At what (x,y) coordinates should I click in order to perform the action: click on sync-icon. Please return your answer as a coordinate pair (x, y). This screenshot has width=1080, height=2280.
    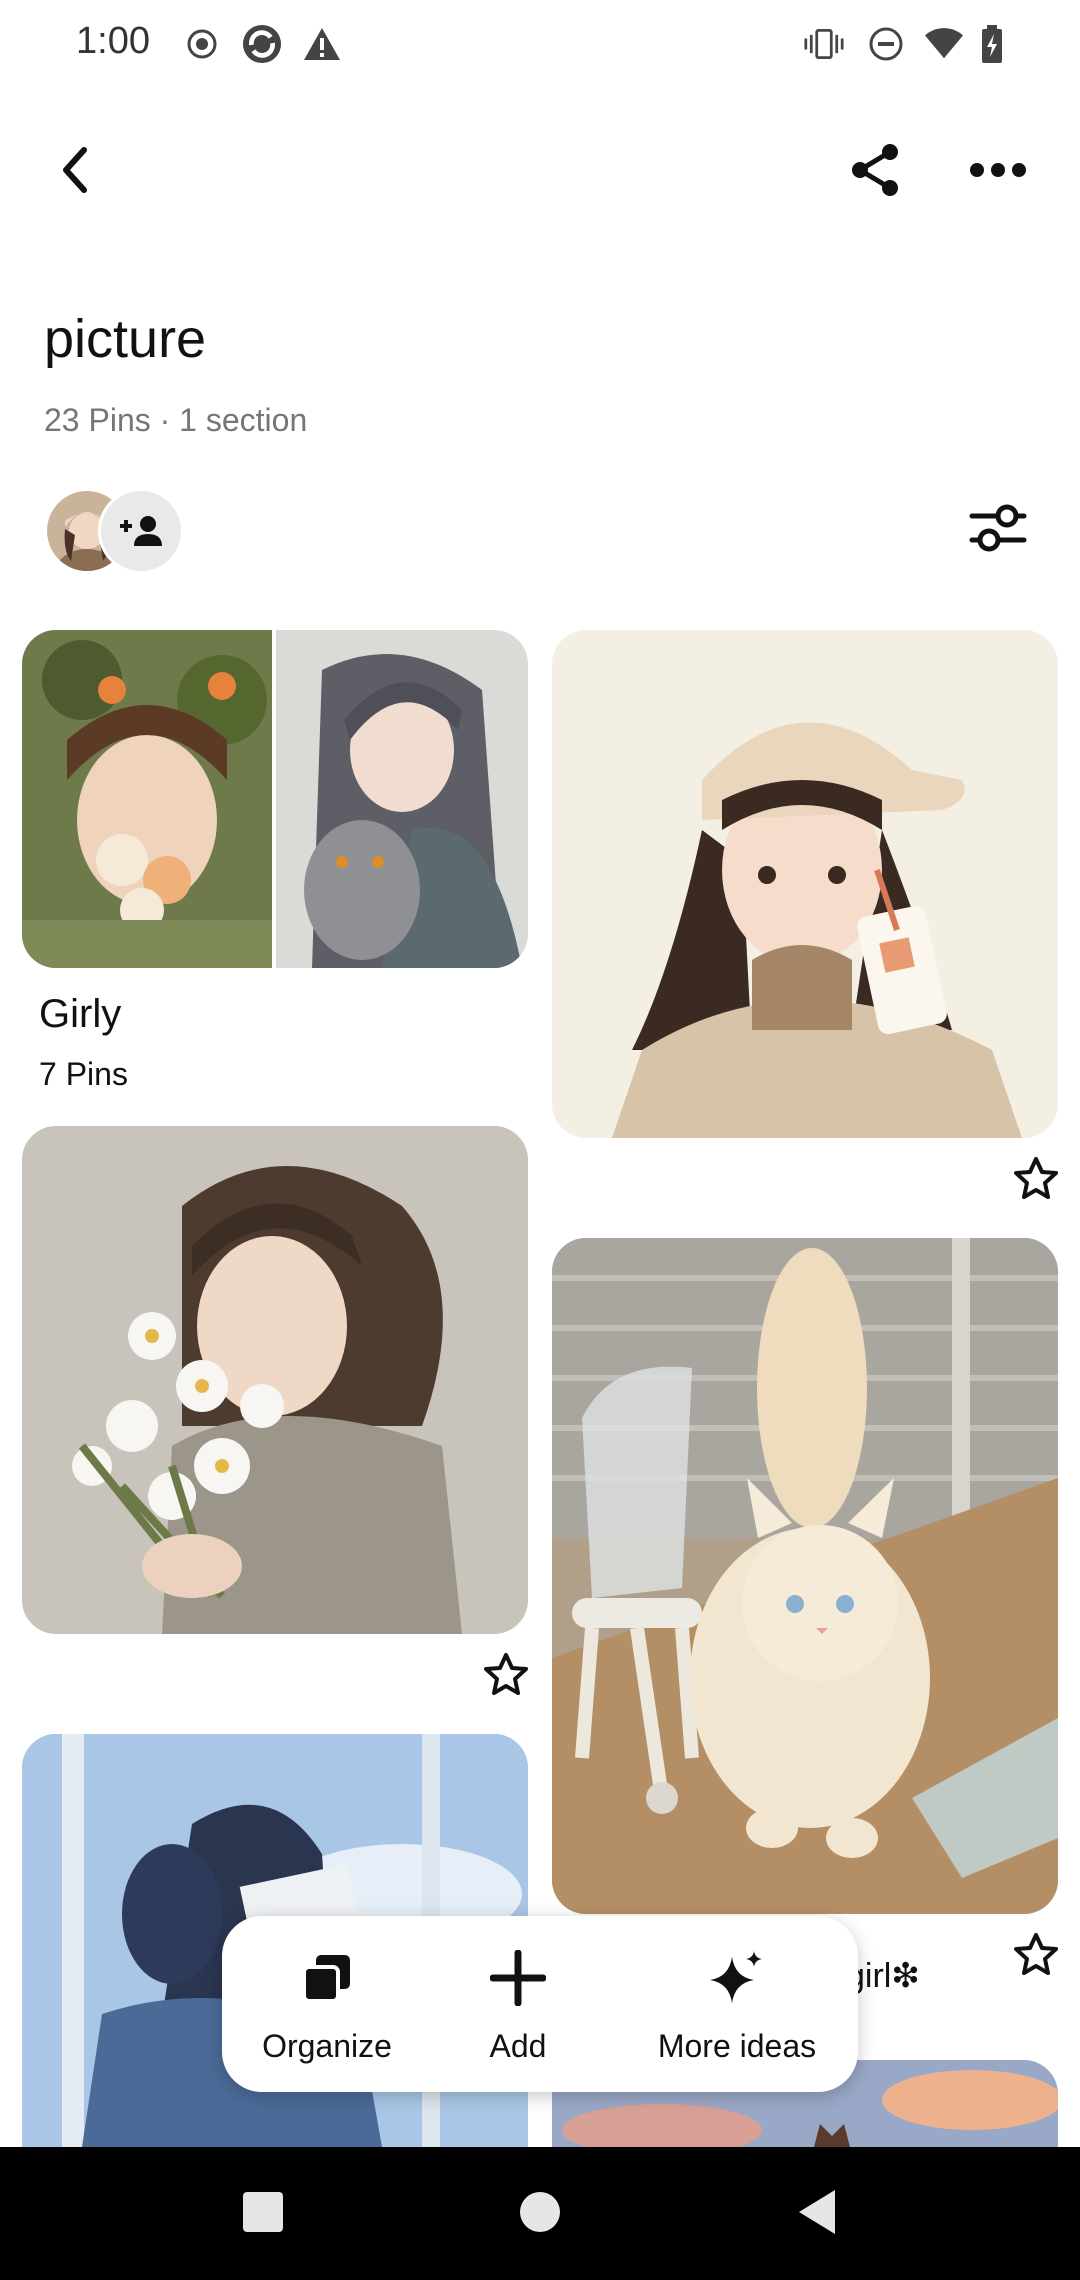
    Looking at the image, I should click on (262, 44).